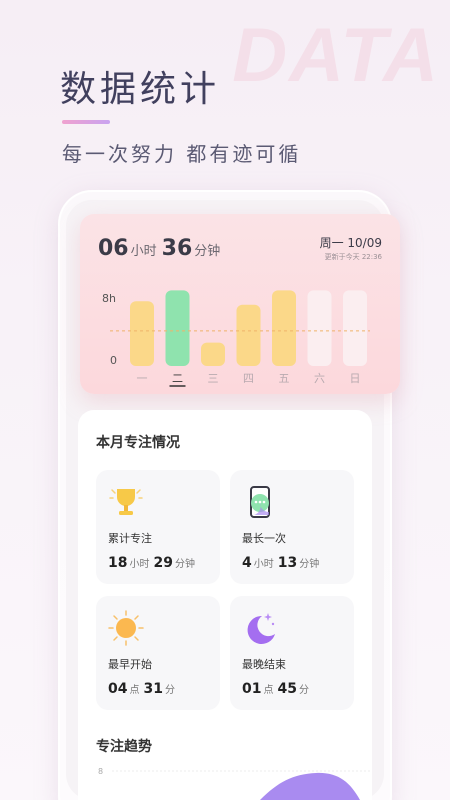  What do you see at coordinates (118, 689) in the screenshot?
I see `stat-number: 04` at bounding box center [118, 689].